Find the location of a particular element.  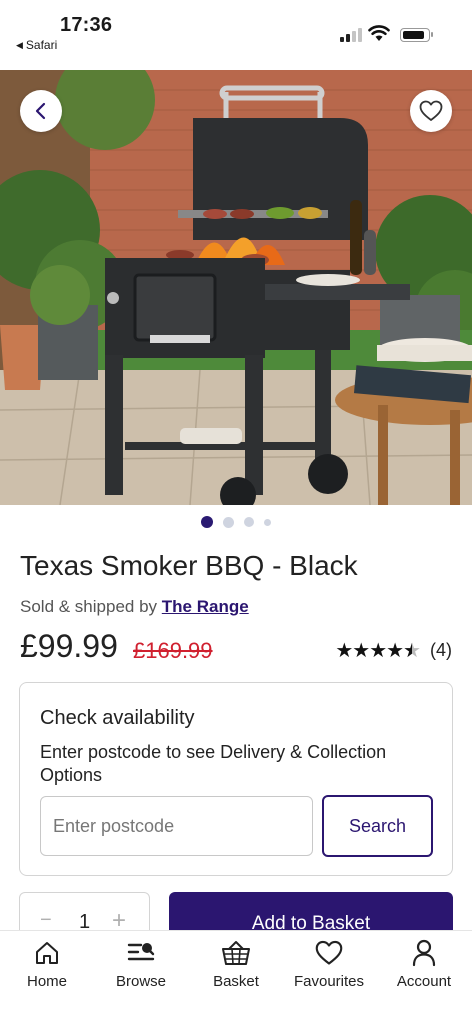

review-count: (4) is located at coordinates (441, 650).